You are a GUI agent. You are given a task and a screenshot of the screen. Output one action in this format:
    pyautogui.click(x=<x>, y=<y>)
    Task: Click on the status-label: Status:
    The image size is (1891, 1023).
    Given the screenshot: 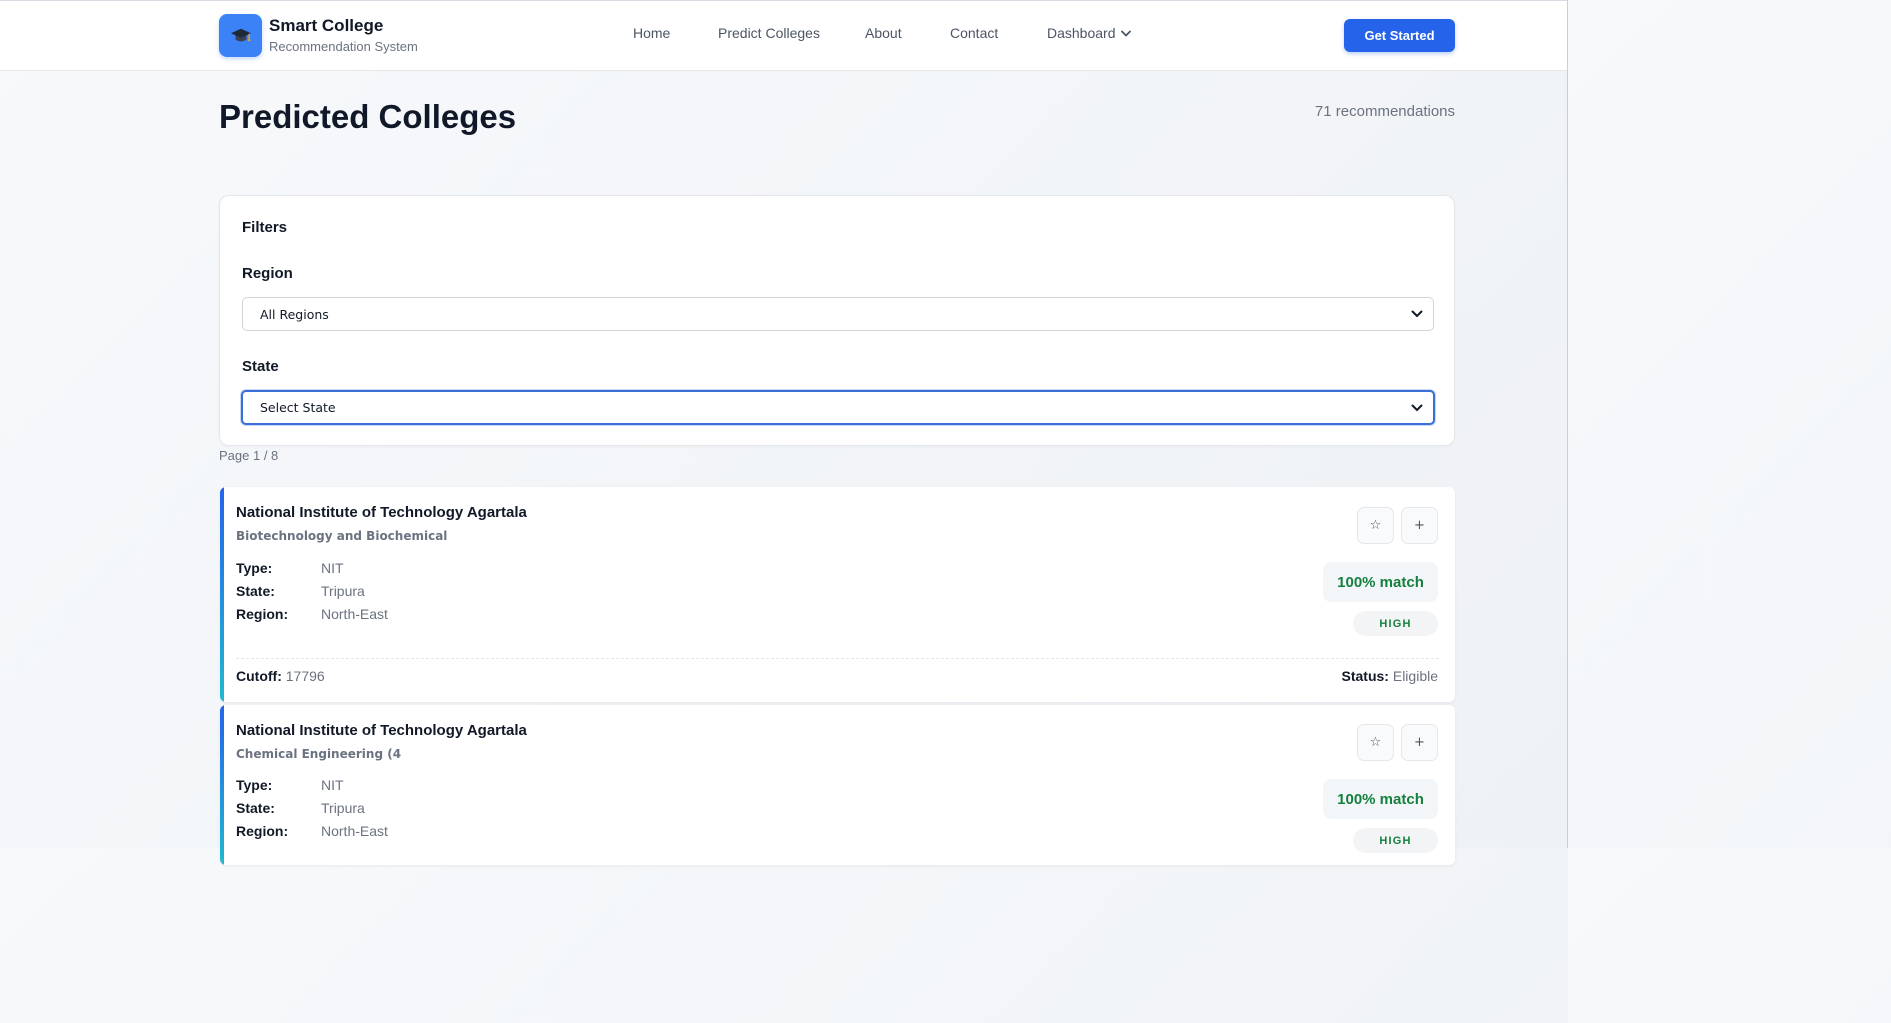 What is the action you would take?
    pyautogui.click(x=1365, y=676)
    